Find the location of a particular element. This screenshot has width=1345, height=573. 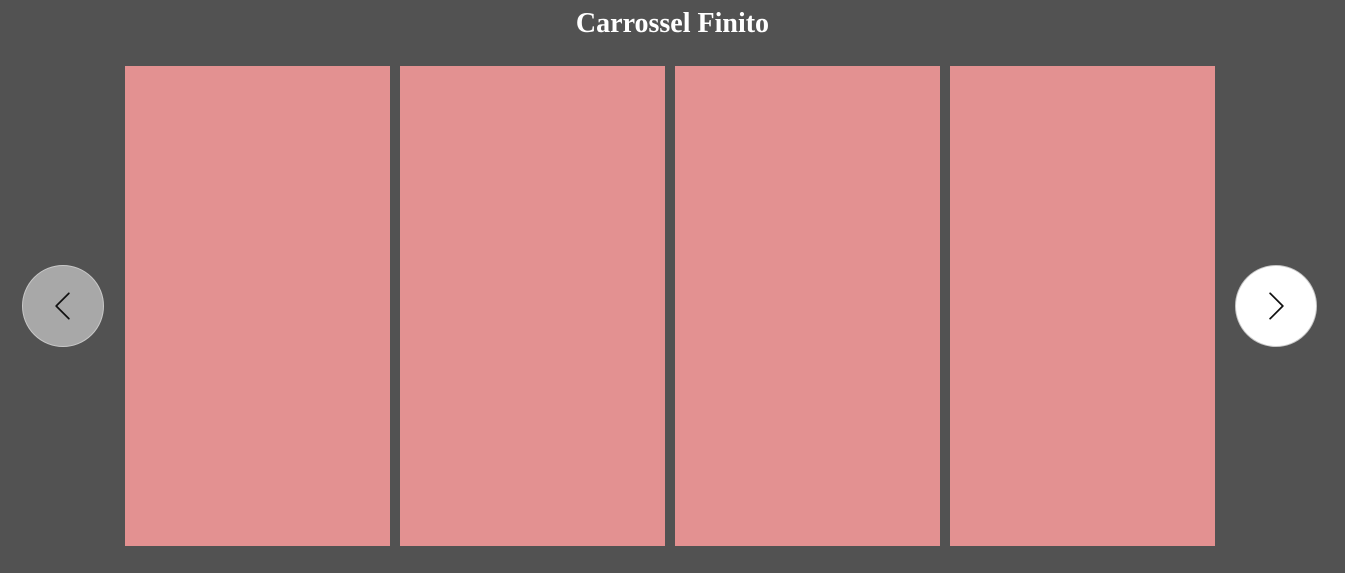

previous-button is located at coordinates (63, 306).